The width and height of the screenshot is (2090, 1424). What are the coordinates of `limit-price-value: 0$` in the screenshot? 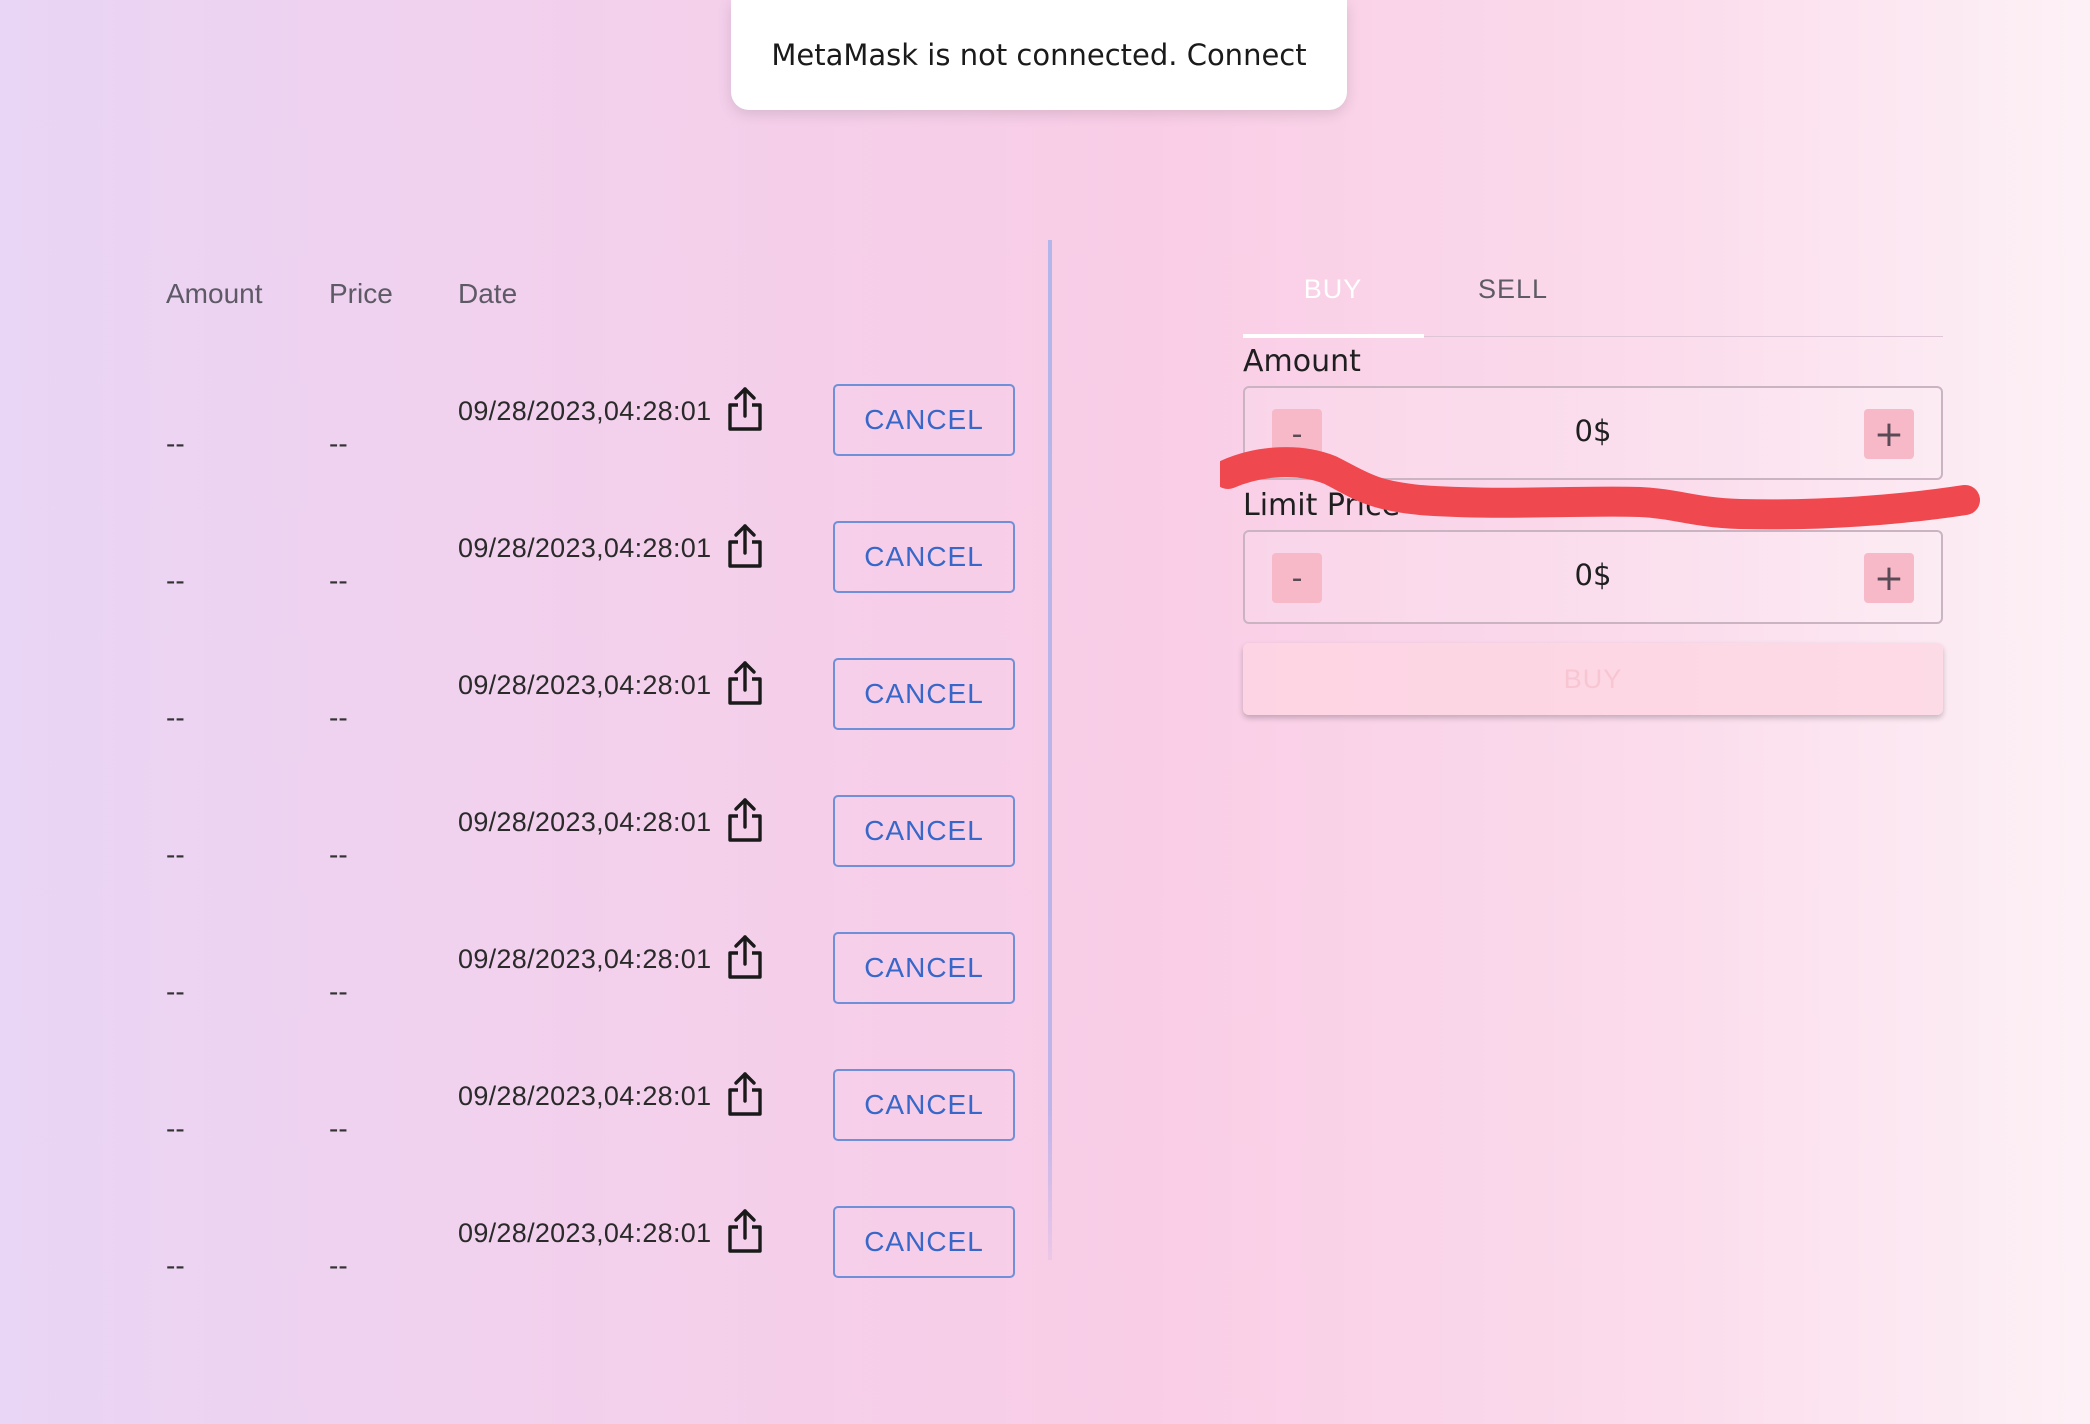 It's located at (1593, 575).